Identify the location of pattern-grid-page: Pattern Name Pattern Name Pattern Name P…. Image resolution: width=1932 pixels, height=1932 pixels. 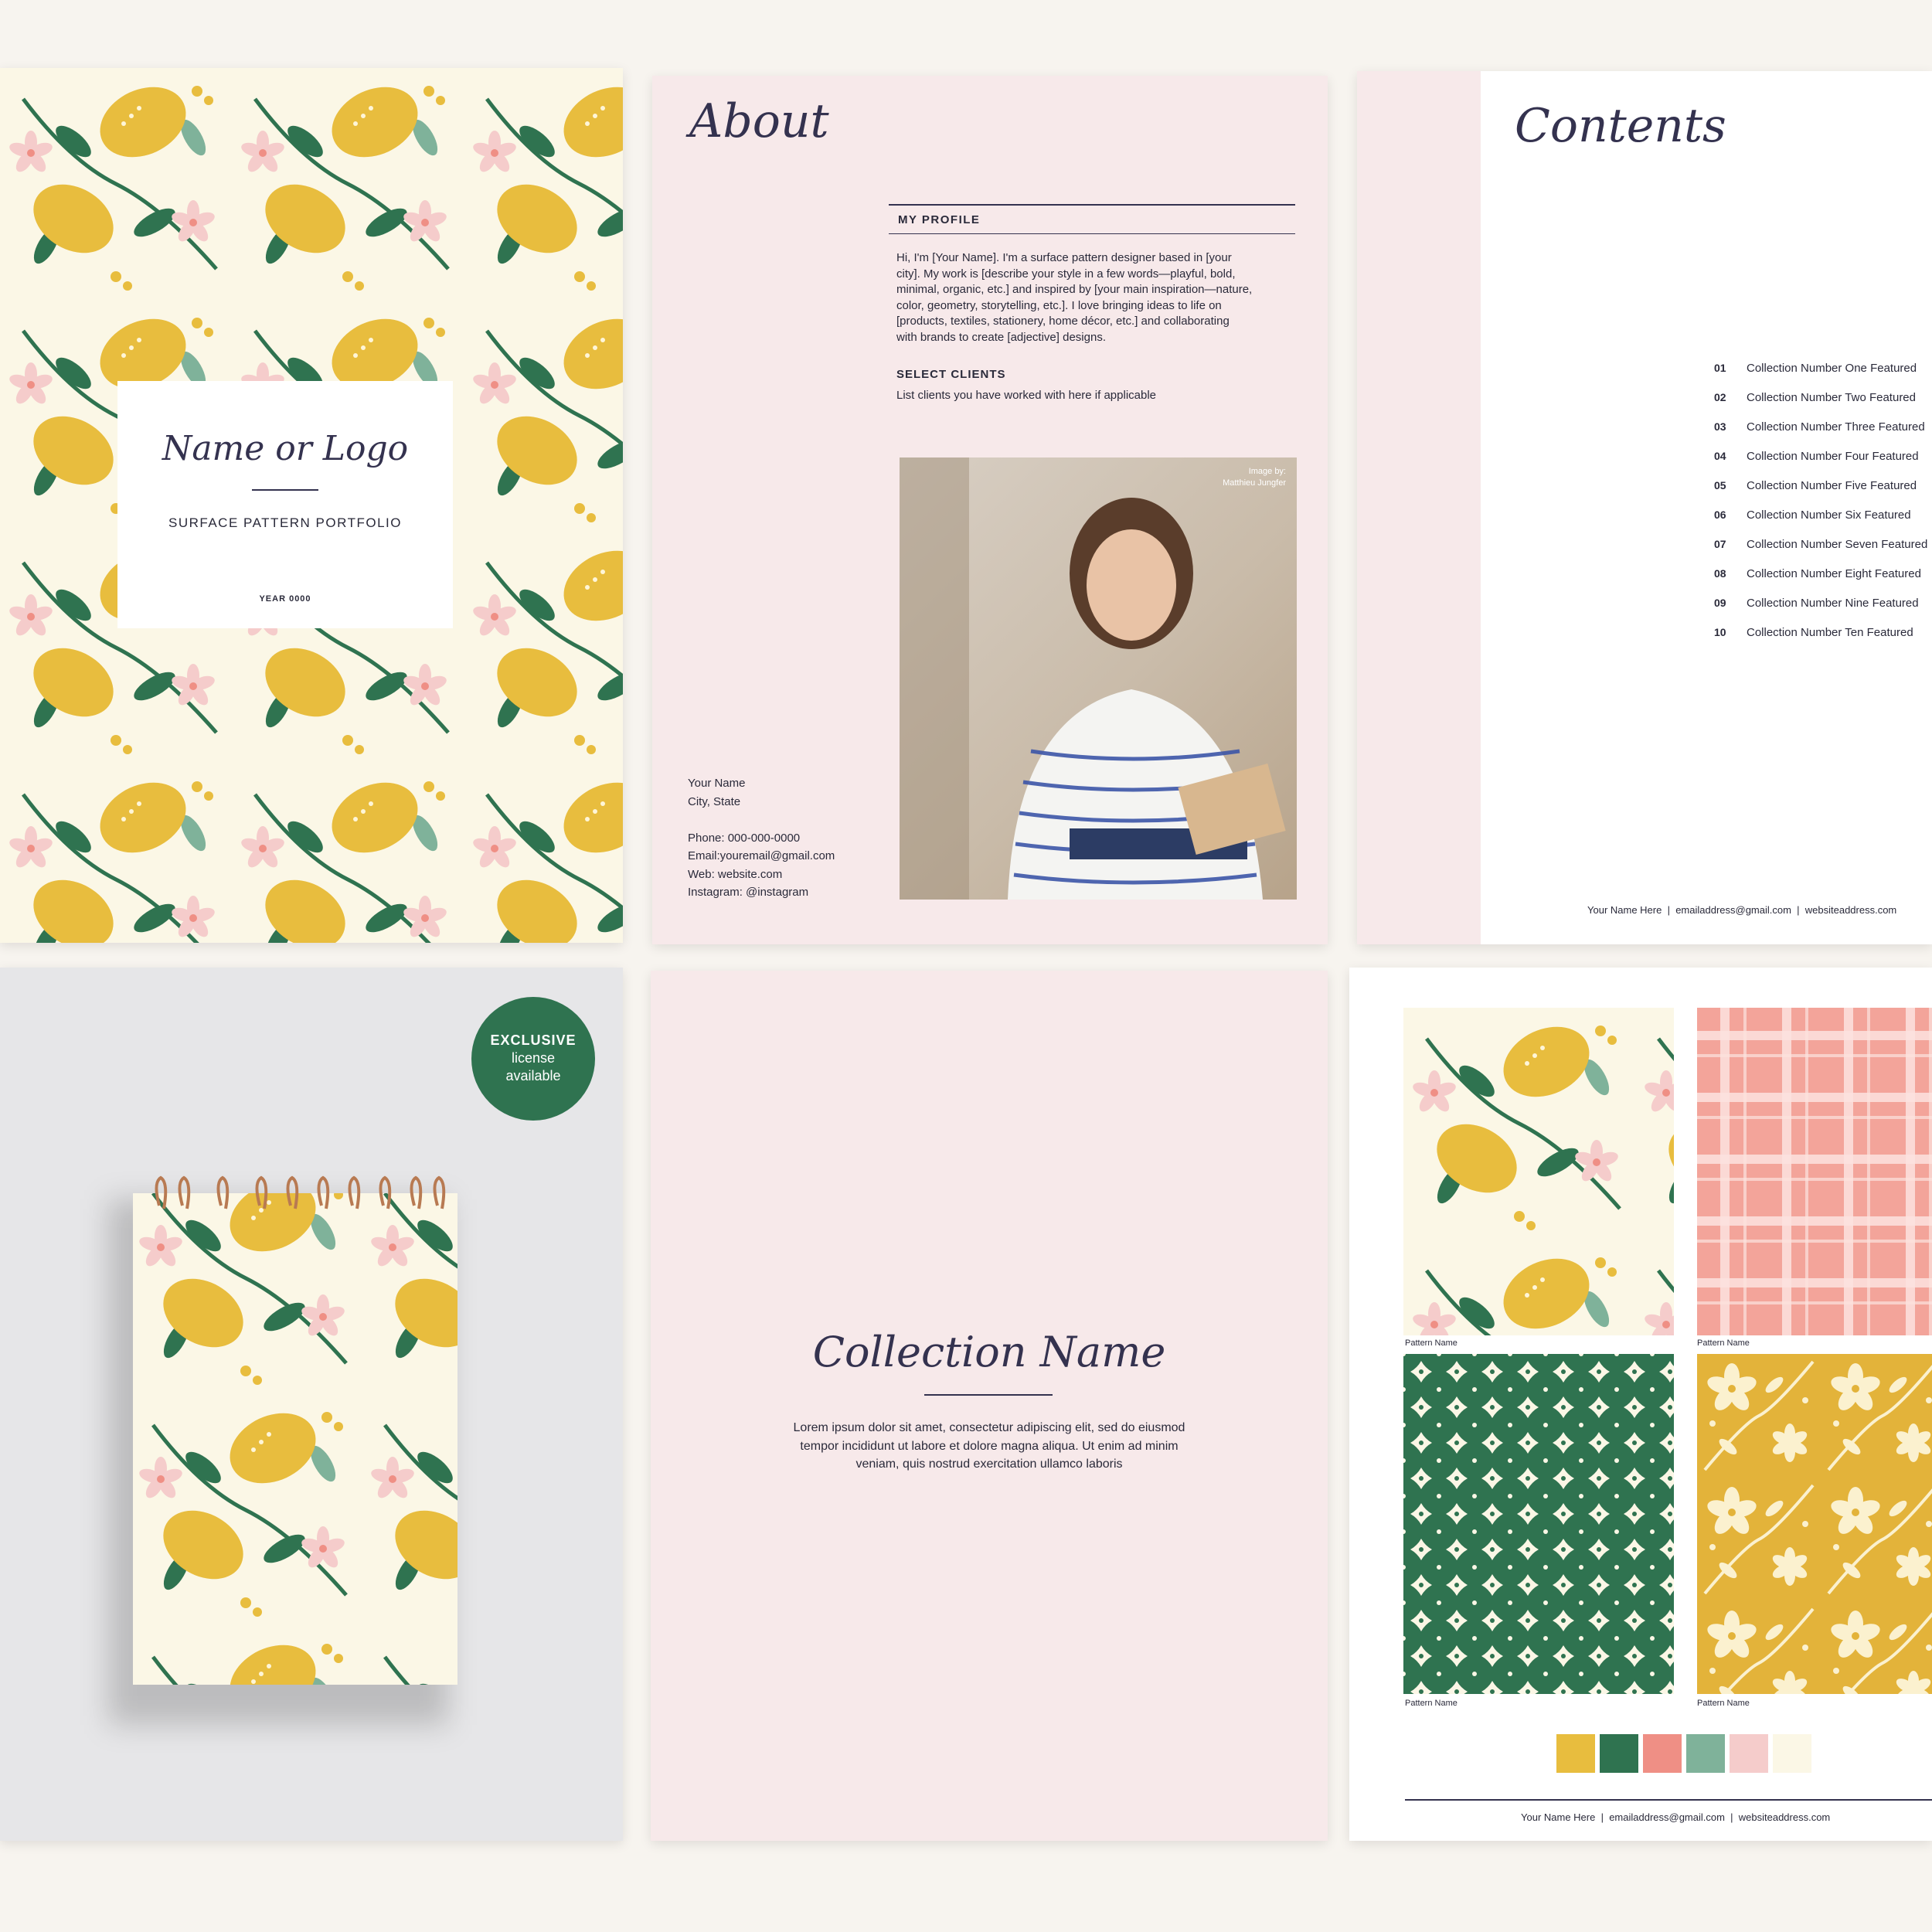
(1641, 1404).